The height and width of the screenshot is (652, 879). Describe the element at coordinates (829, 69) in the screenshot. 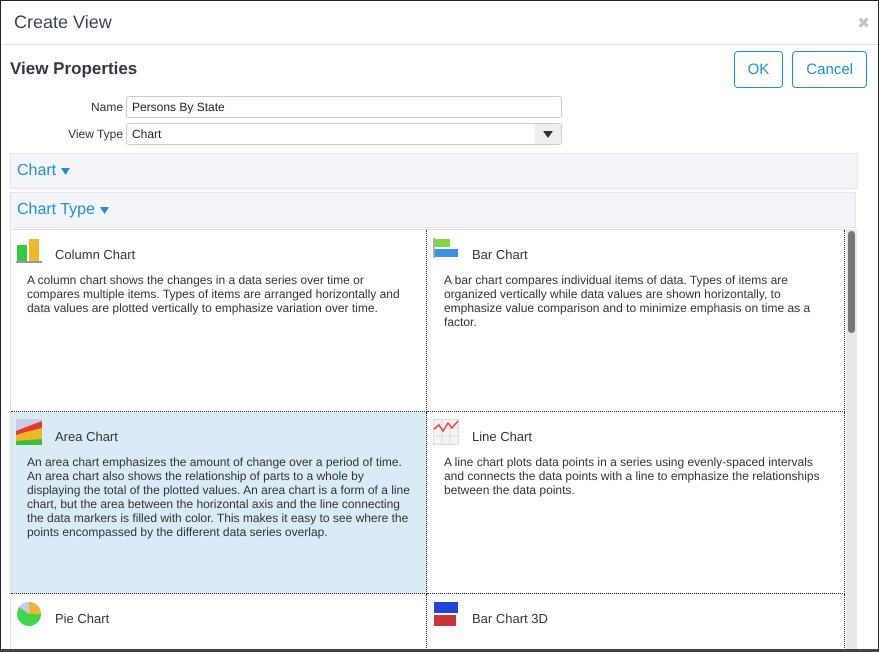

I see `cancel-button: Cancel` at that location.